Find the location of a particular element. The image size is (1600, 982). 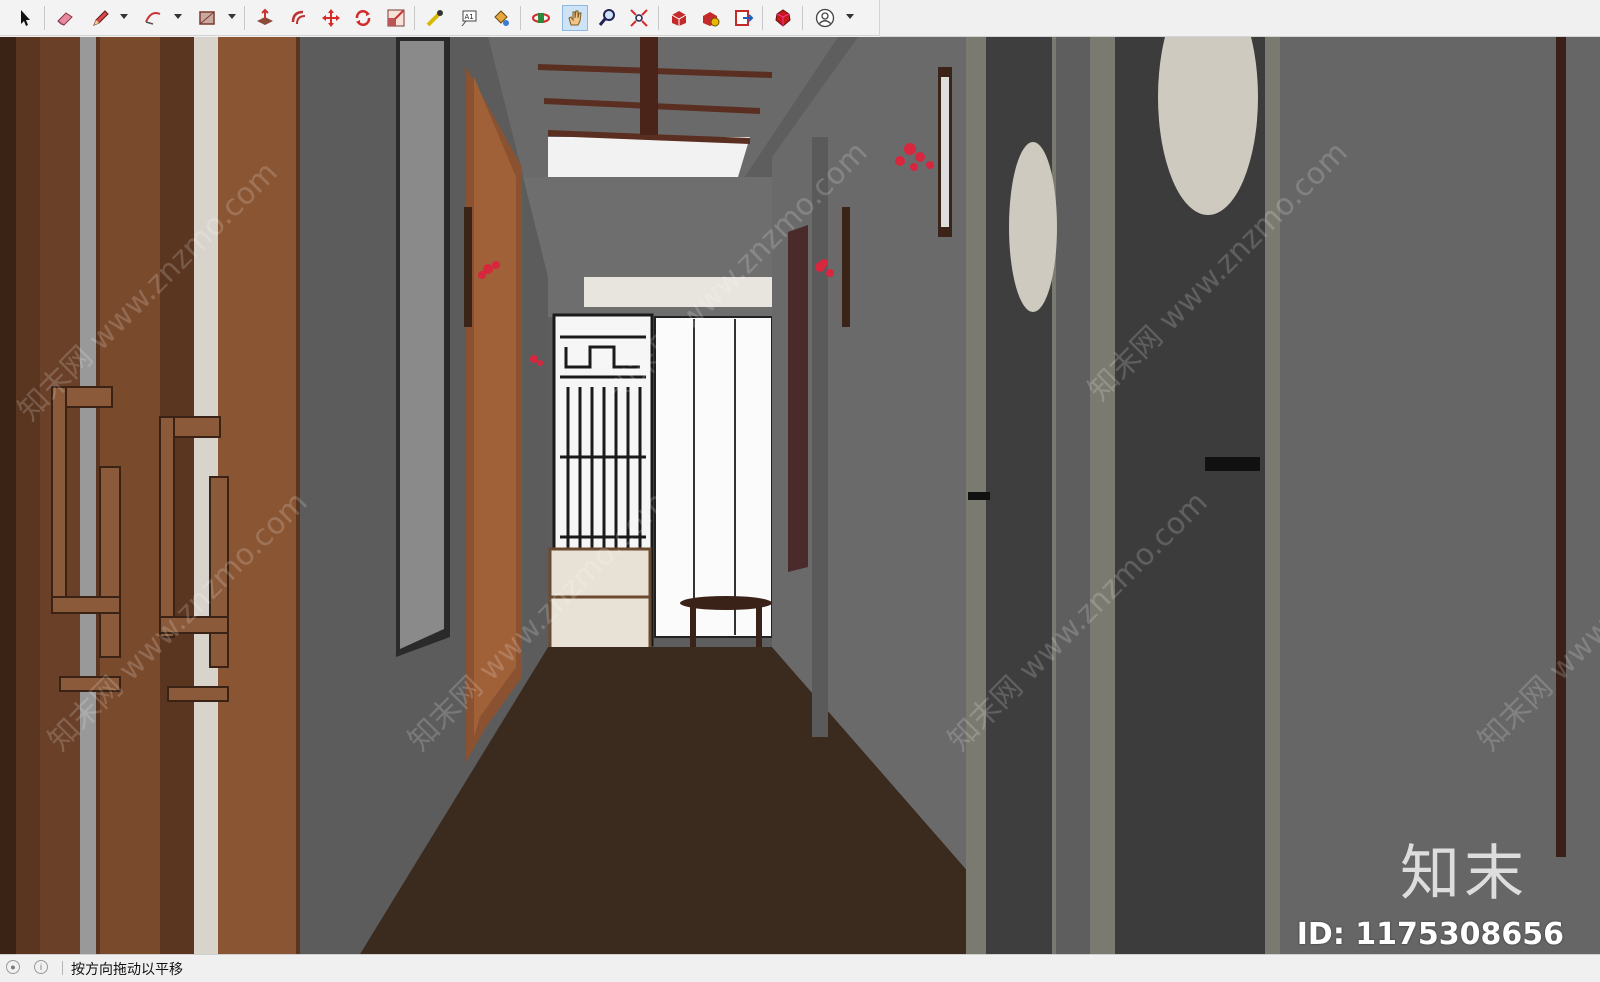

ruby-icon is located at coordinates (783, 18).